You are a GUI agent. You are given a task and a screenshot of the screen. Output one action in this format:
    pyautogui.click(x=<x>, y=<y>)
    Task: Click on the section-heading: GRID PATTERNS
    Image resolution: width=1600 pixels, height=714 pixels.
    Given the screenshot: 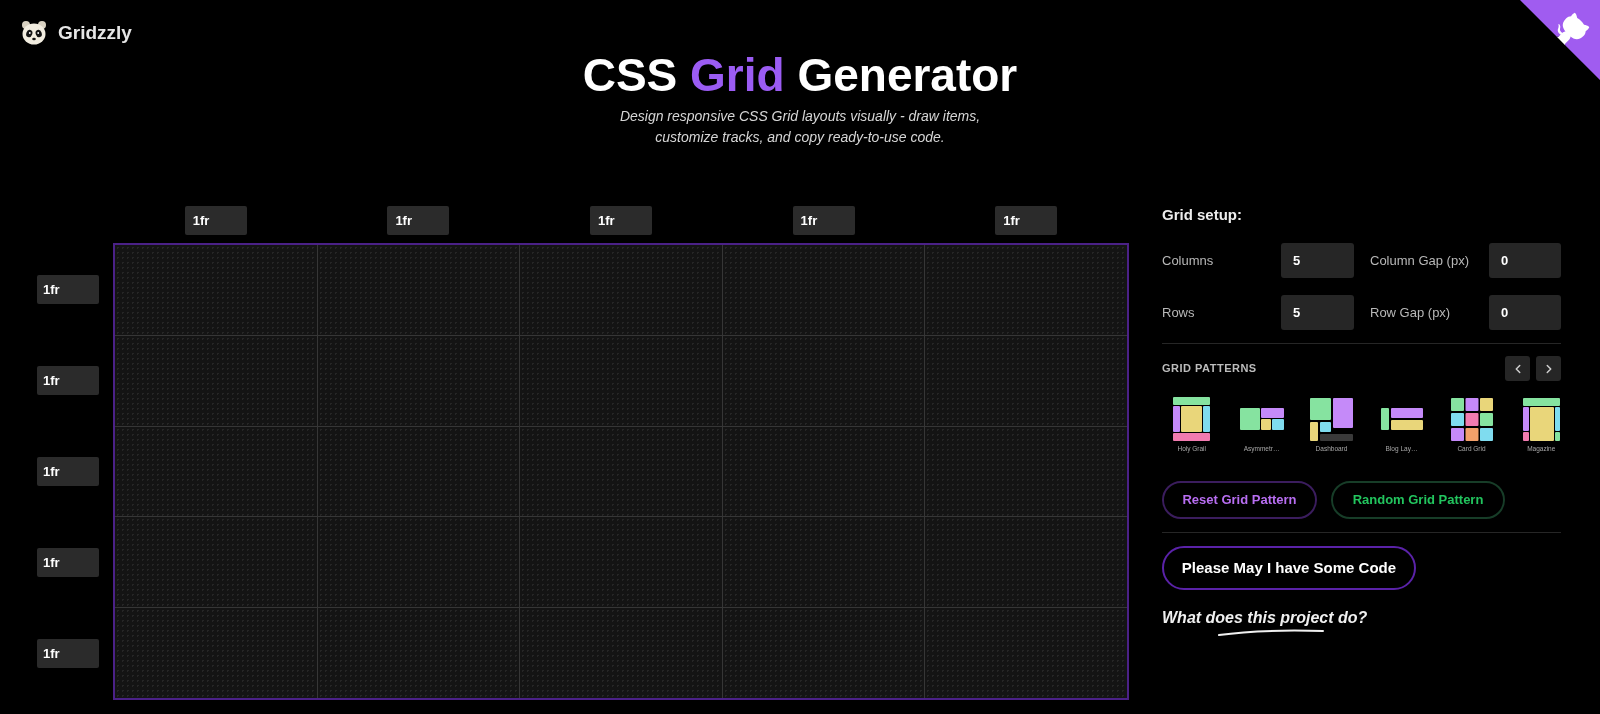 What is the action you would take?
    pyautogui.click(x=1209, y=369)
    